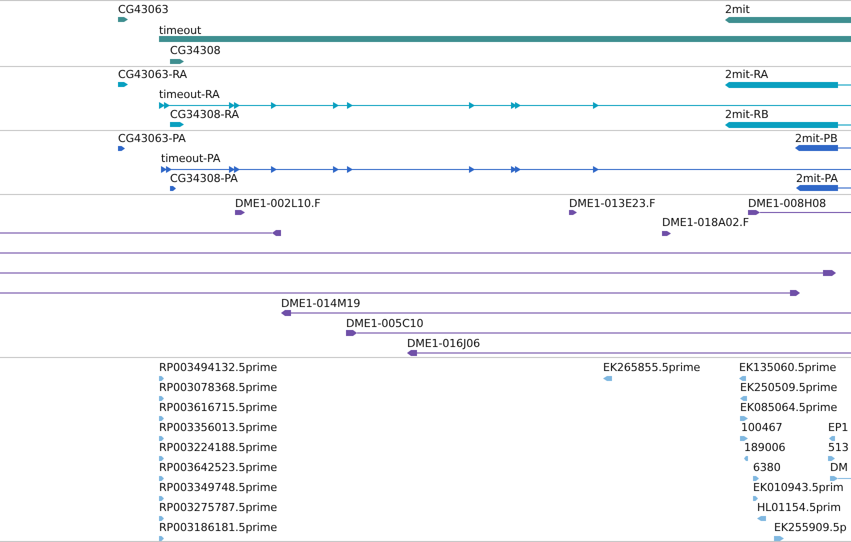 The height and width of the screenshot is (542, 851). What do you see at coordinates (761, 427) in the screenshot?
I see `feature-label: 100467` at bounding box center [761, 427].